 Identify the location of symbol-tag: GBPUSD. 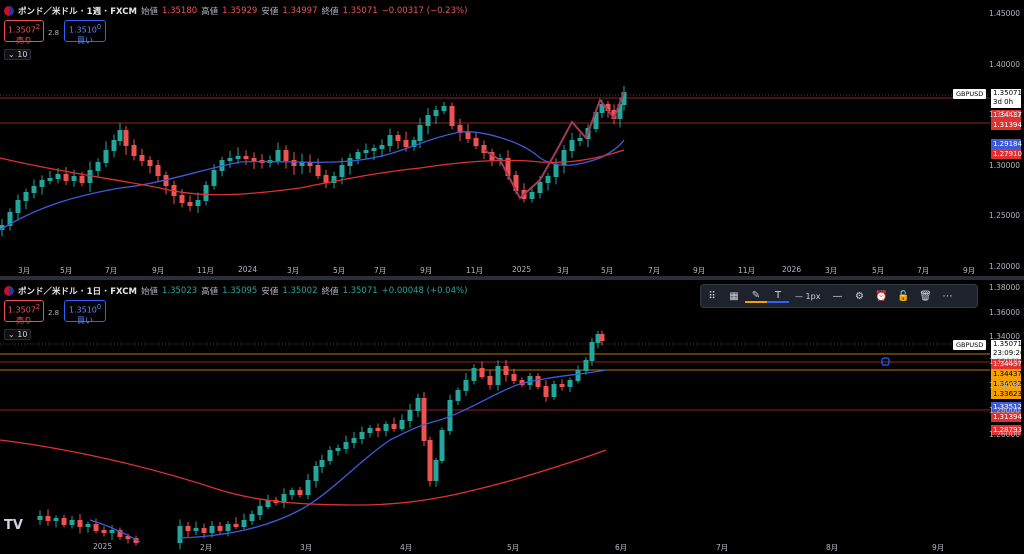
(970, 345).